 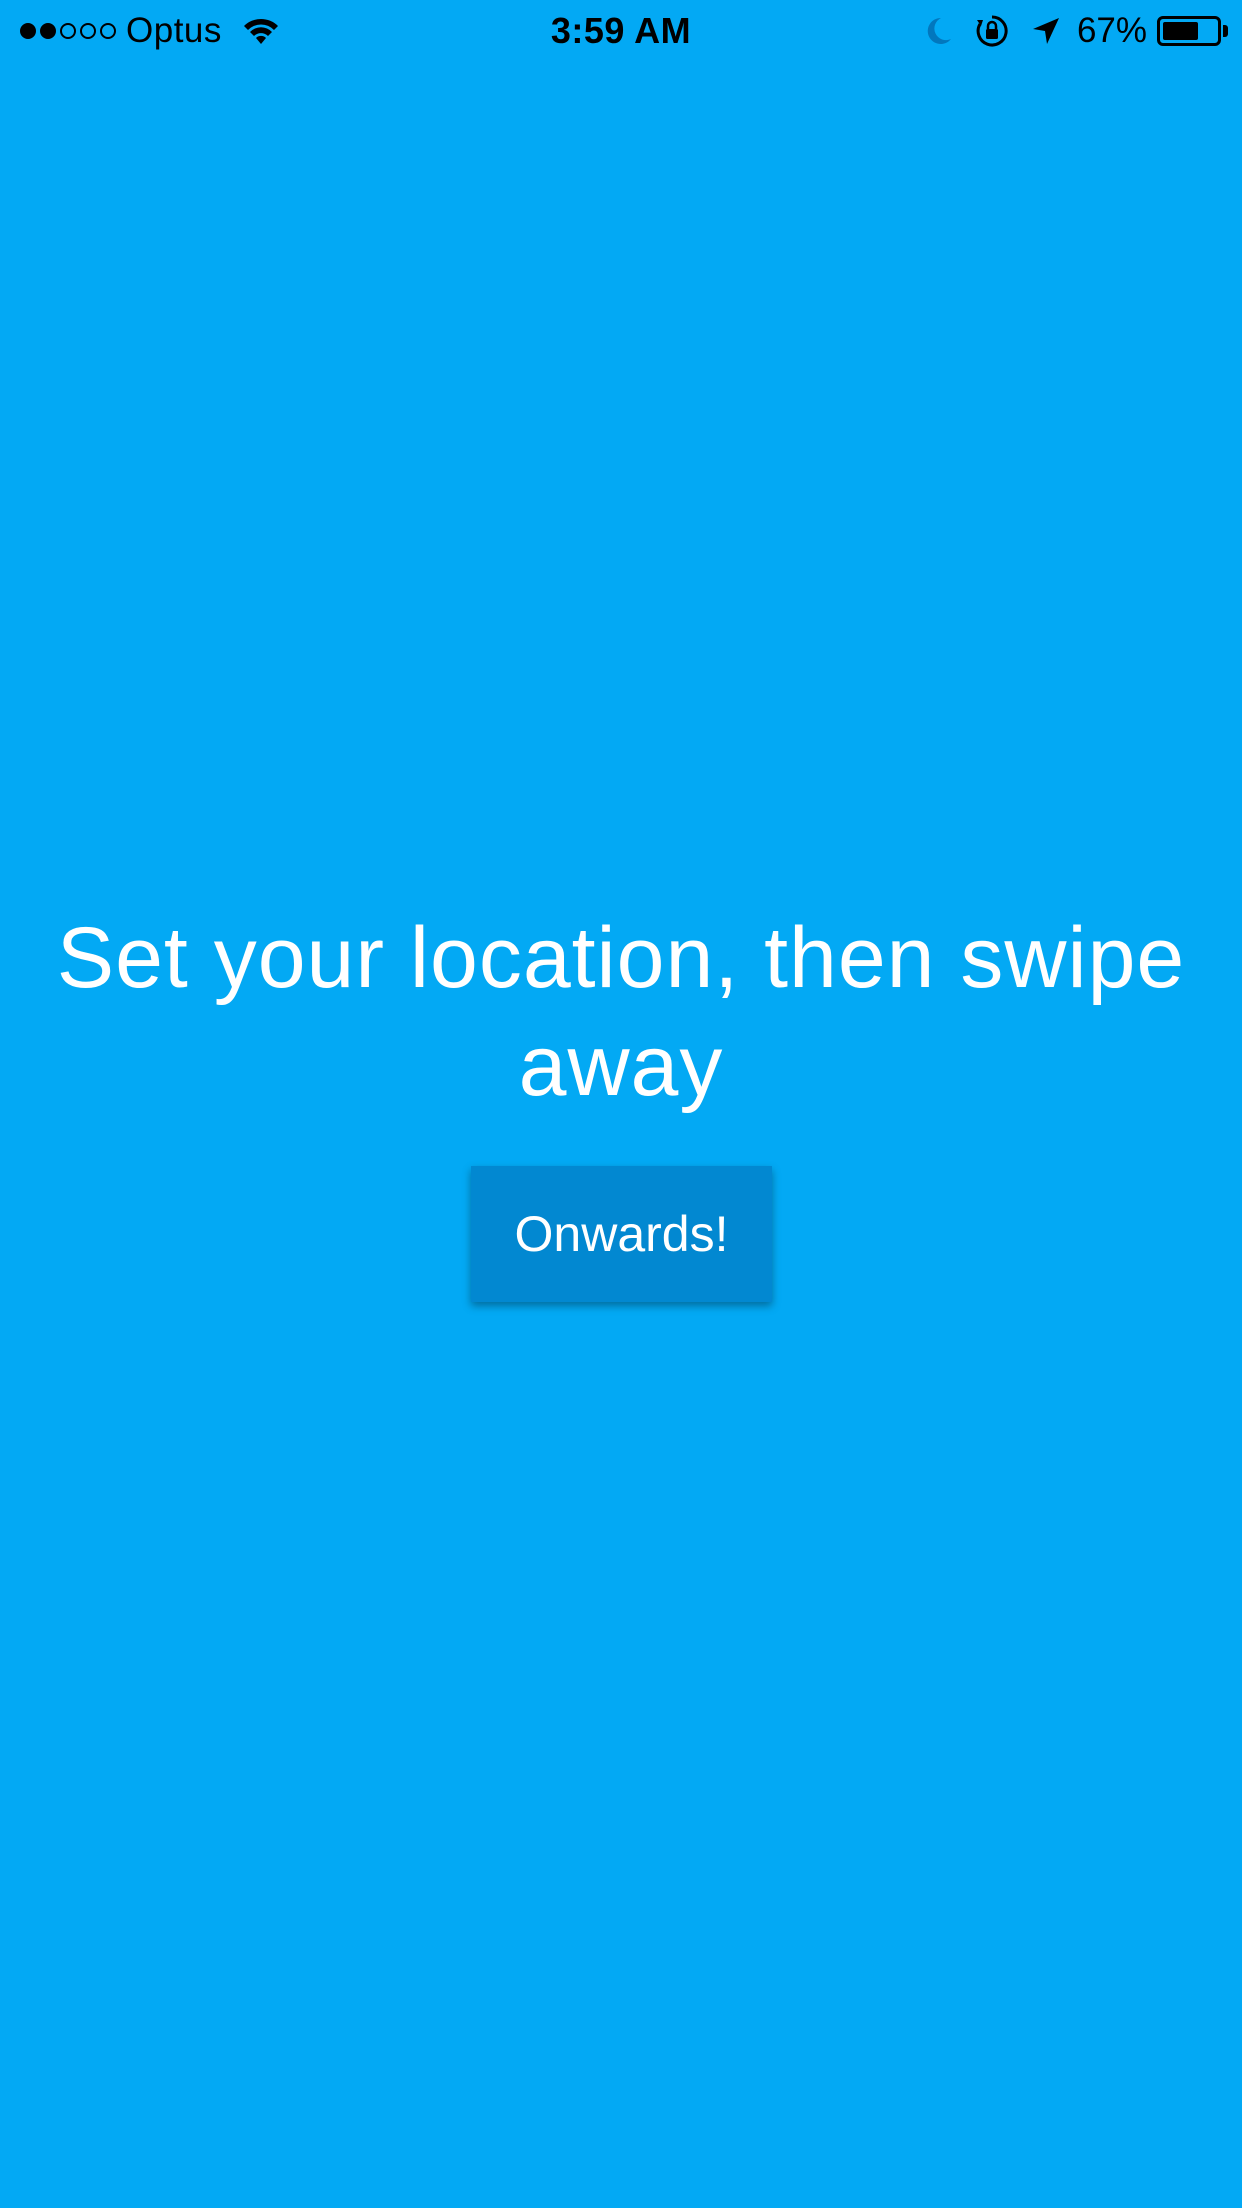 What do you see at coordinates (621, 1234) in the screenshot?
I see `onwards-button: Onwards!` at bounding box center [621, 1234].